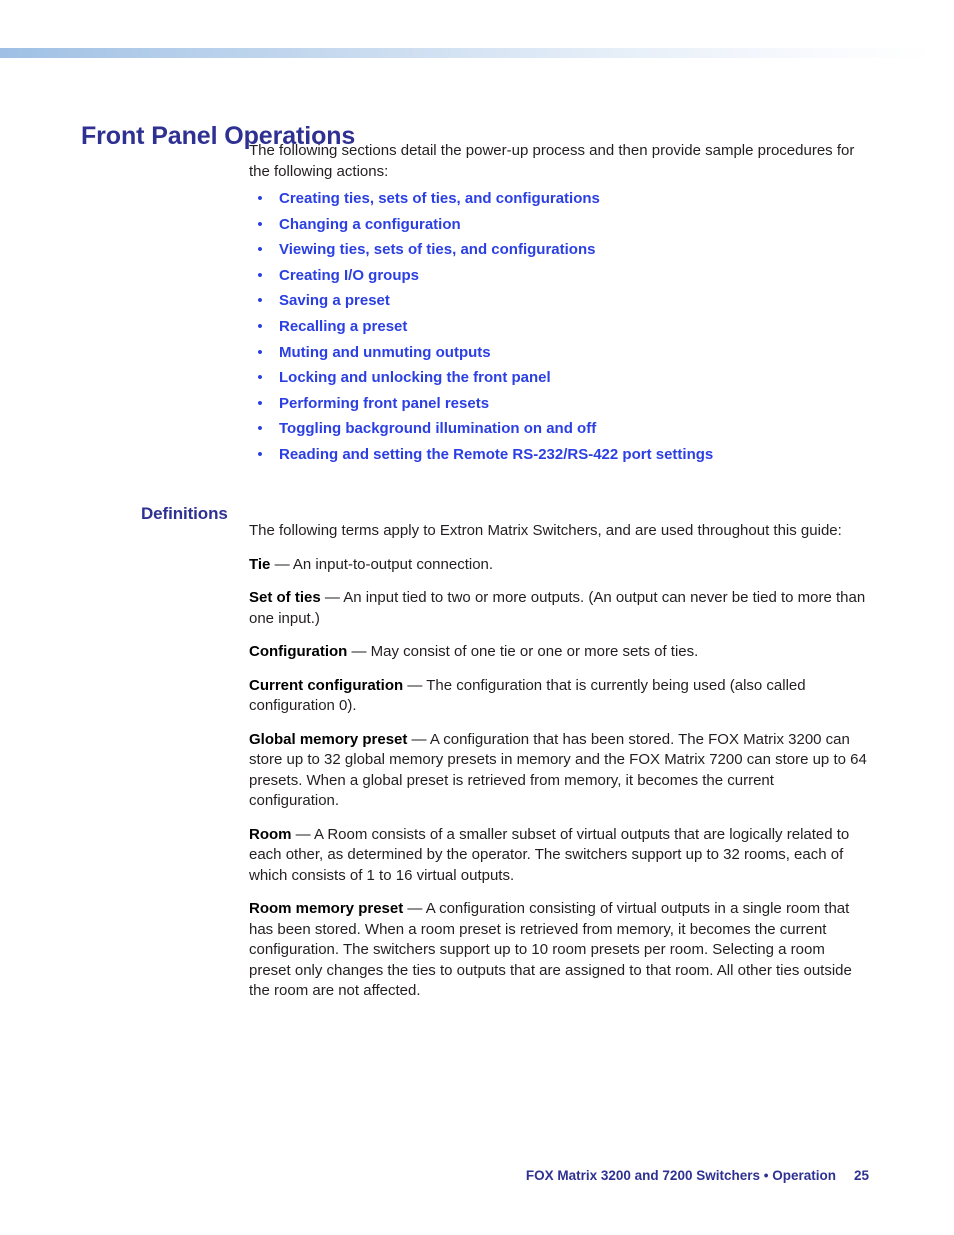 Image resolution: width=954 pixels, height=1235 pixels. What do you see at coordinates (558, 276) in the screenshot?
I see `list-item: • Creating I/O groups` at bounding box center [558, 276].